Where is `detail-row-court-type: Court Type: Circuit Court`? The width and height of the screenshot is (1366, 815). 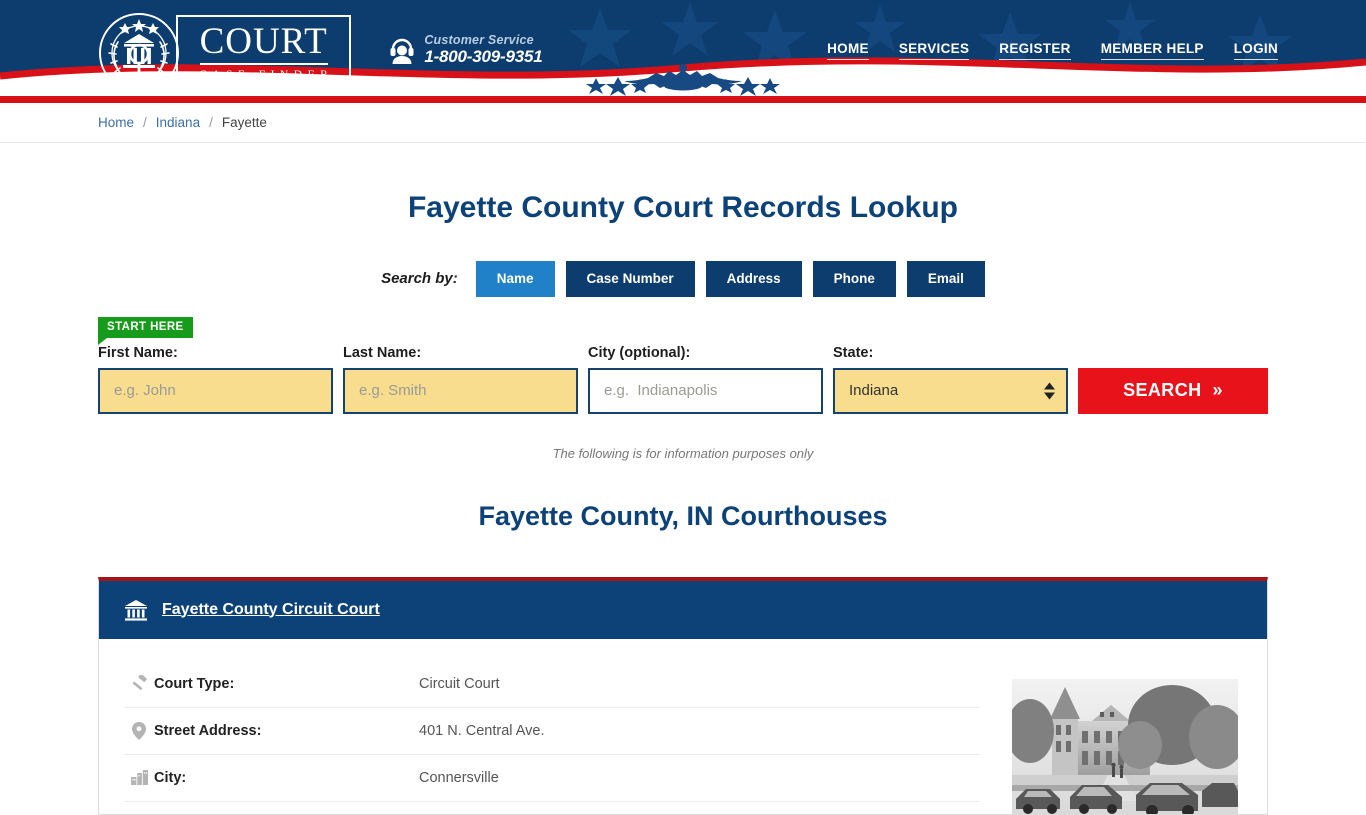 detail-row-court-type: Court Type: Circuit Court is located at coordinates (552, 684).